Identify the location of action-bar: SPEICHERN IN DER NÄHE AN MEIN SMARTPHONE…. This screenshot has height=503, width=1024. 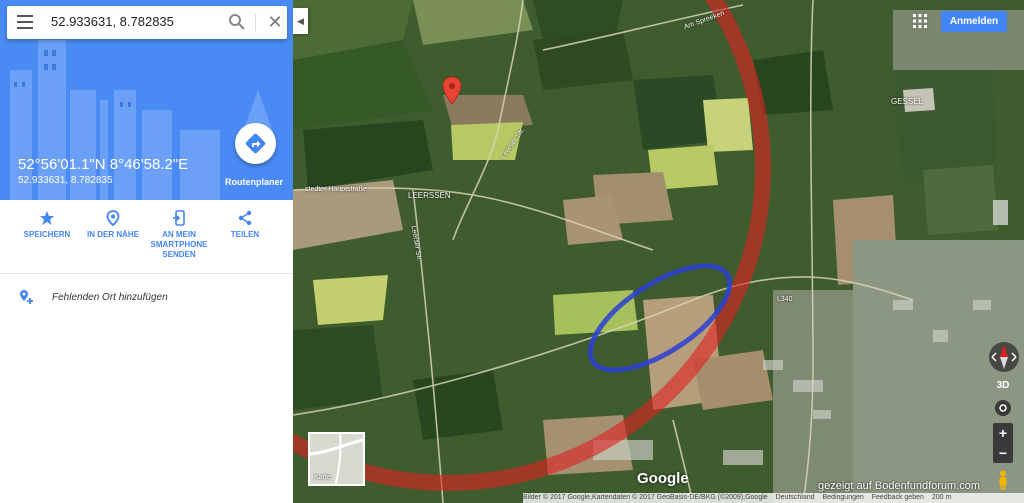
(146, 237).